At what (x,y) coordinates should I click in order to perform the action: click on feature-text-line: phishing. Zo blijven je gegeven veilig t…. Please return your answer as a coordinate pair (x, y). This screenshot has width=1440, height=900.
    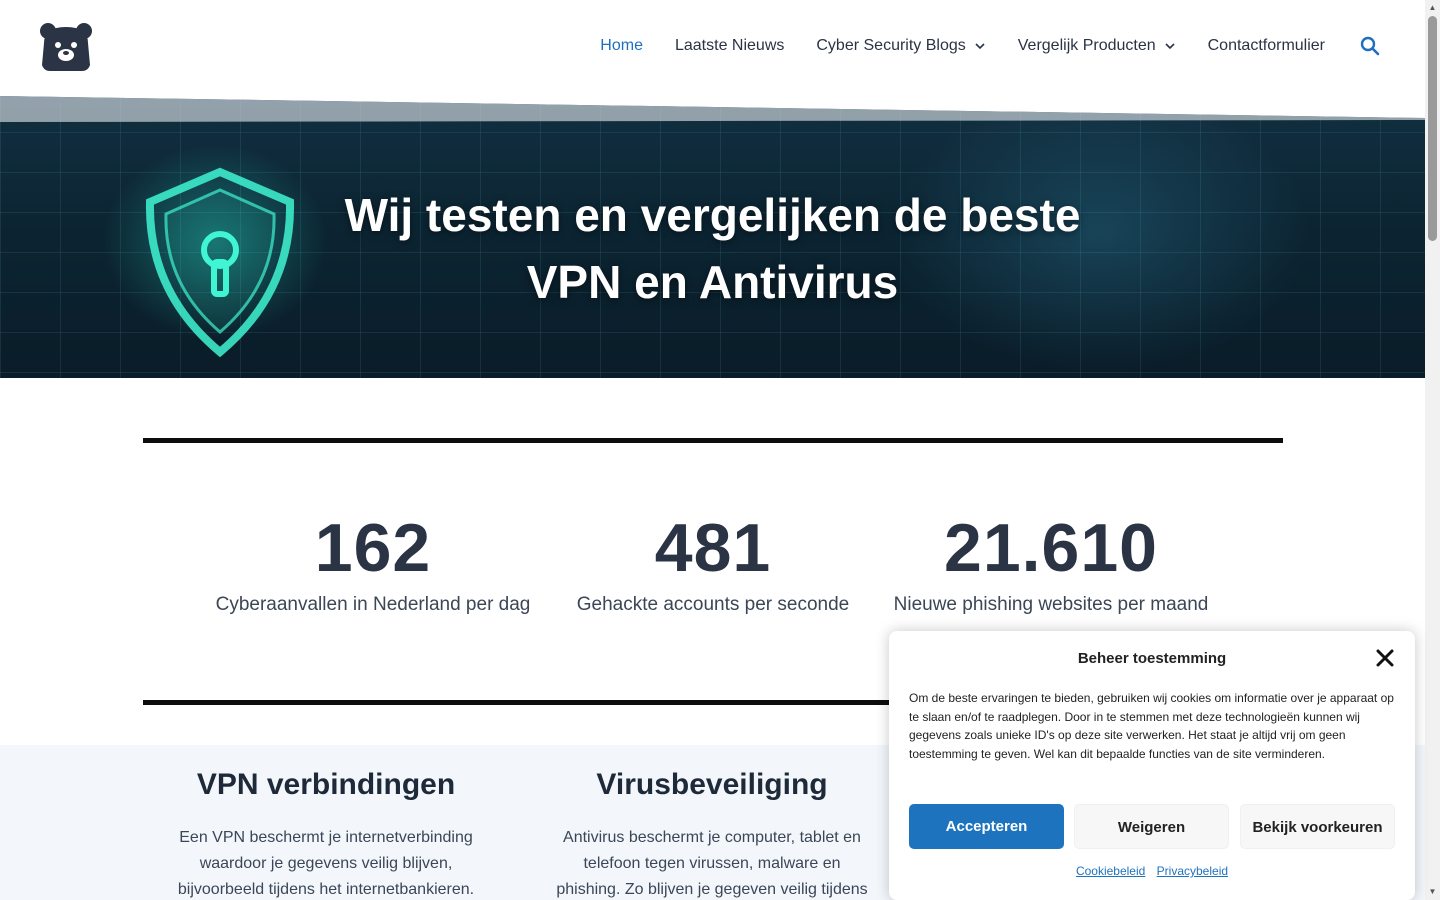
    Looking at the image, I should click on (712, 889).